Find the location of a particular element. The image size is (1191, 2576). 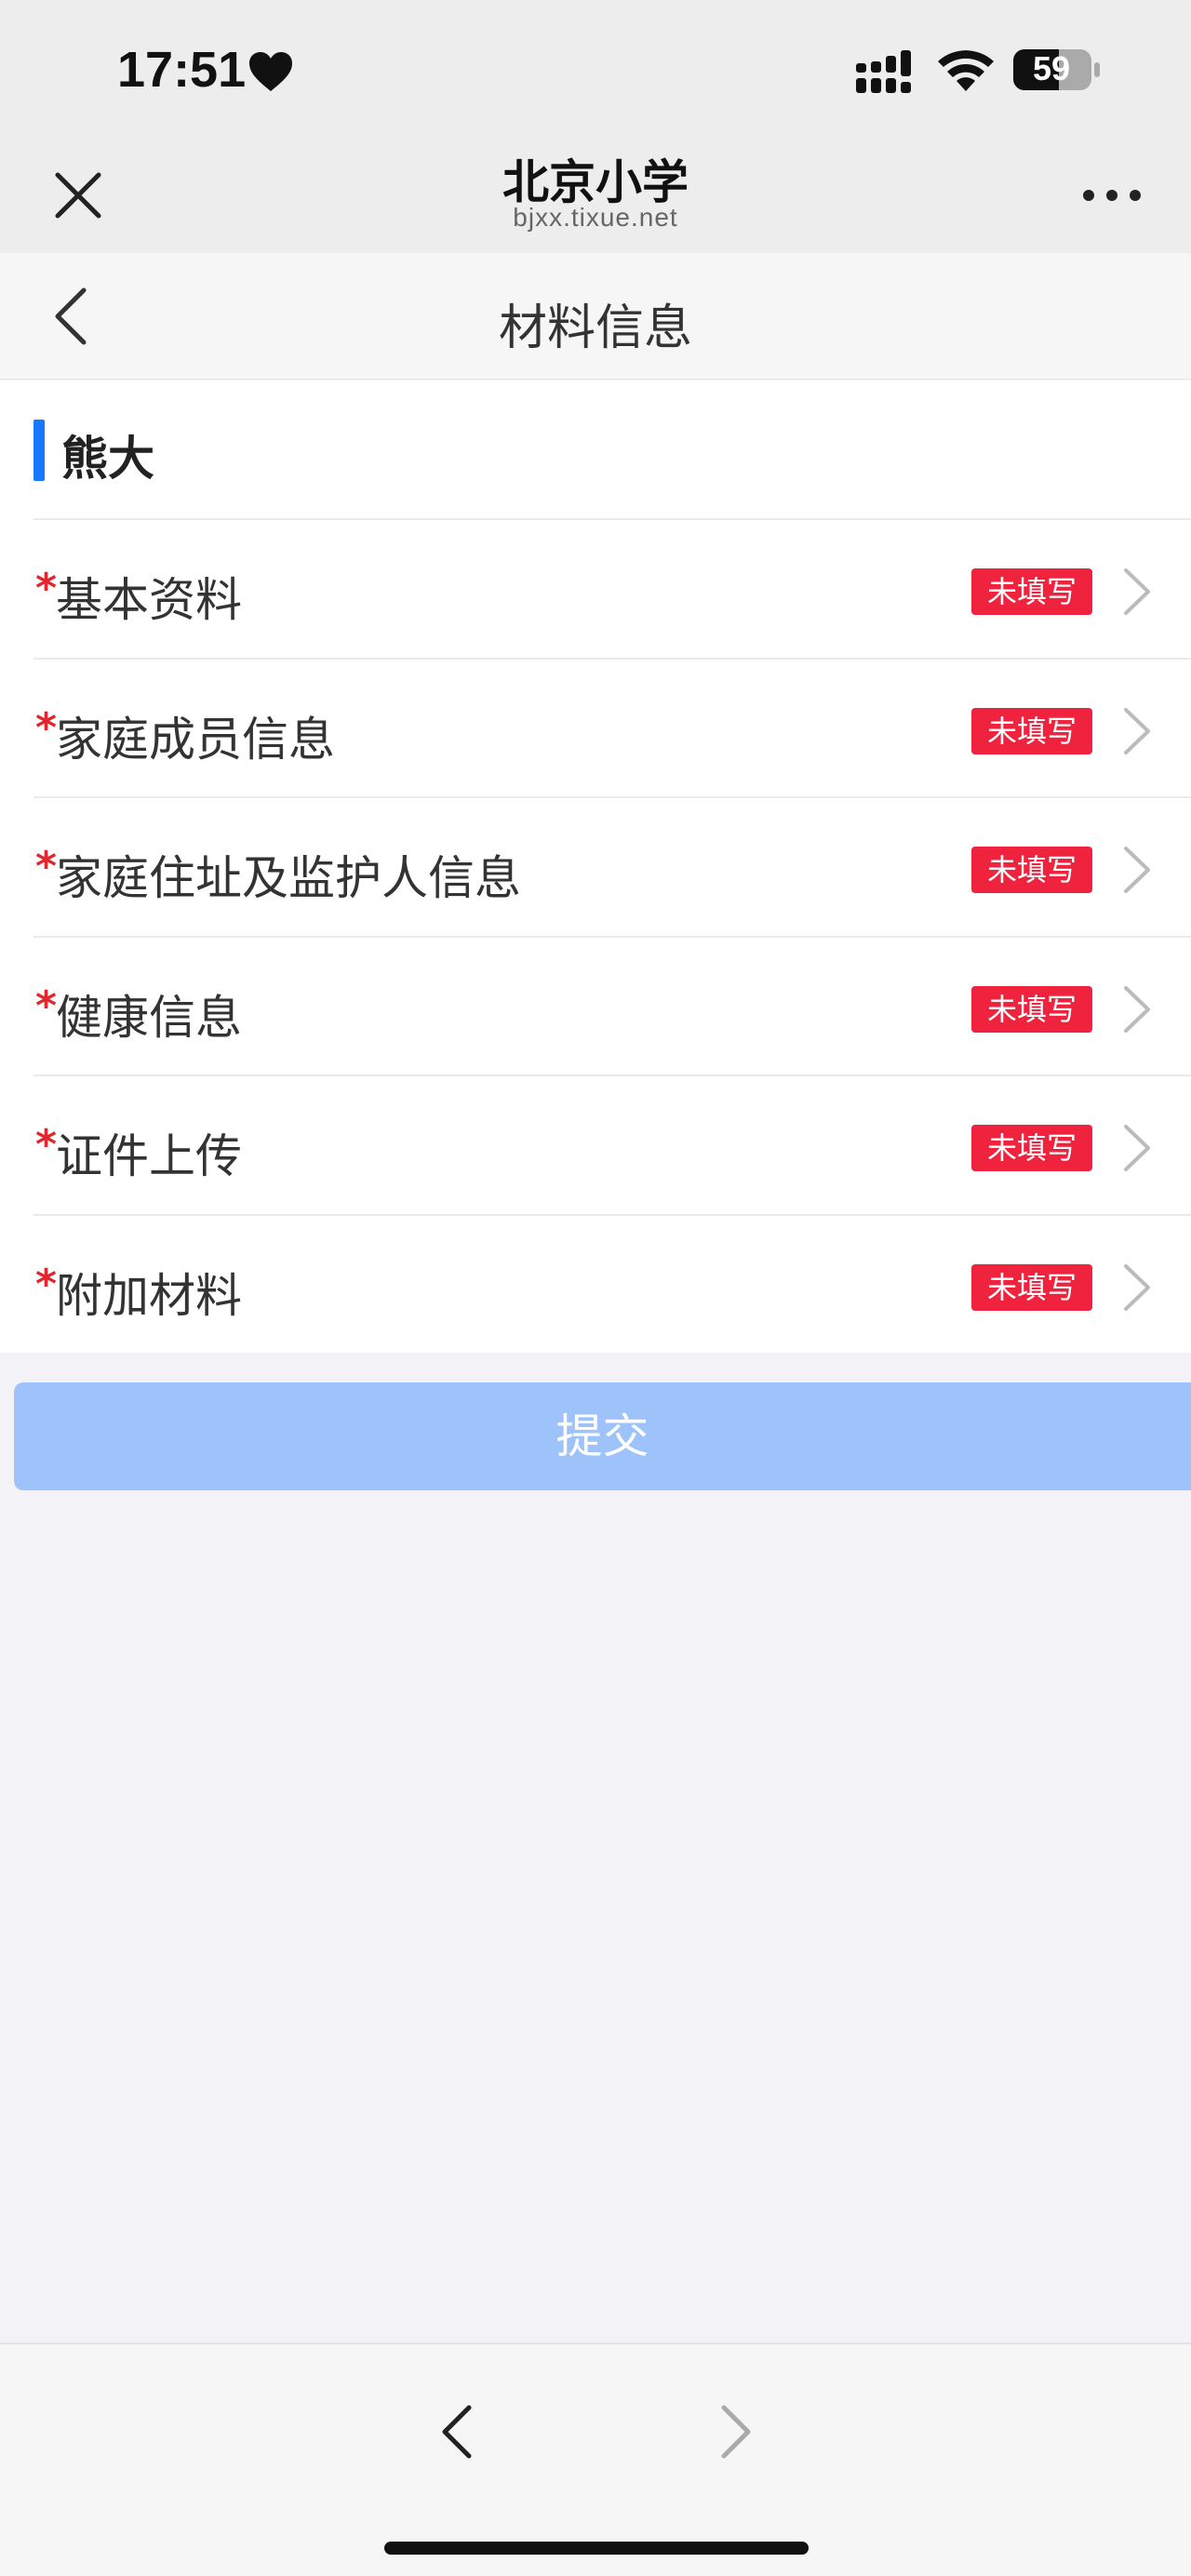

list-item-additional-materials: * 附加材料 未填写 is located at coordinates (612, 1283).